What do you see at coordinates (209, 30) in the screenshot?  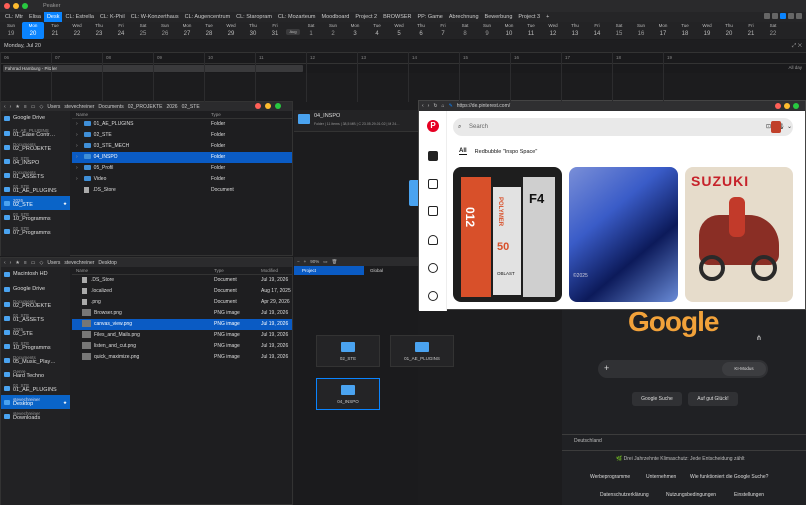 I see `calendar-day: Tue 28` at bounding box center [209, 30].